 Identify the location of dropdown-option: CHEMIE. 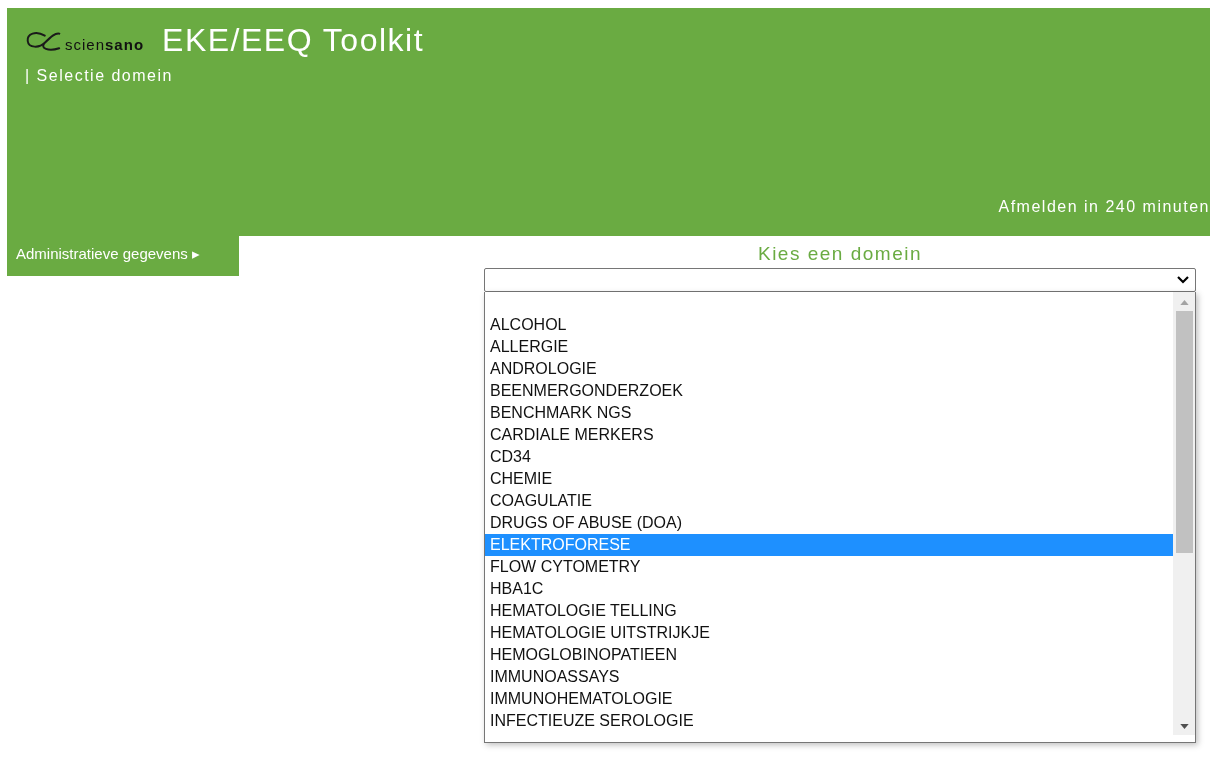
(829, 479).